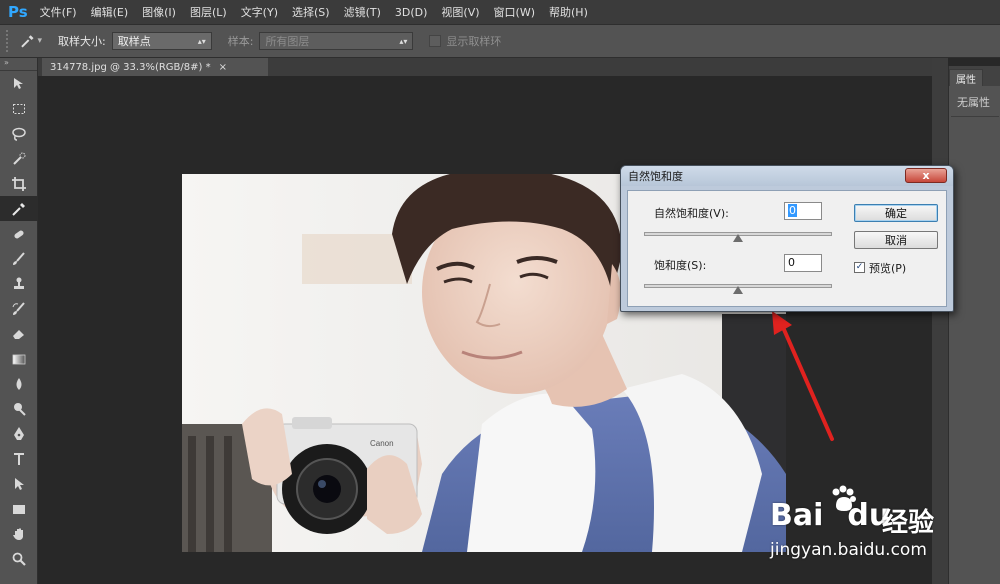 This screenshot has width=1000, height=584. I want to click on menu-help: 帮助(H), so click(568, 12).